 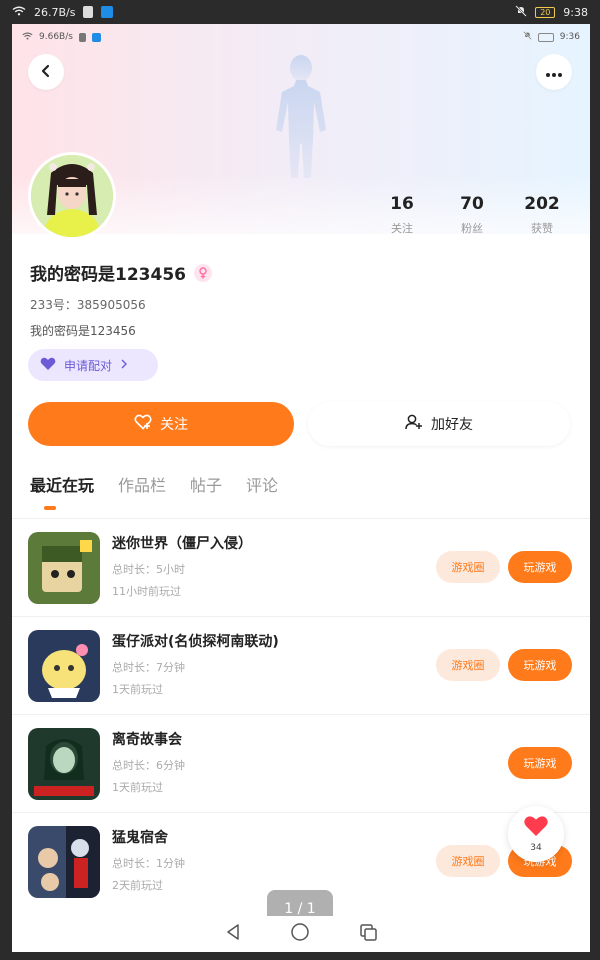 What do you see at coordinates (174, 425) in the screenshot?
I see `follow-label: 关注` at bounding box center [174, 425].